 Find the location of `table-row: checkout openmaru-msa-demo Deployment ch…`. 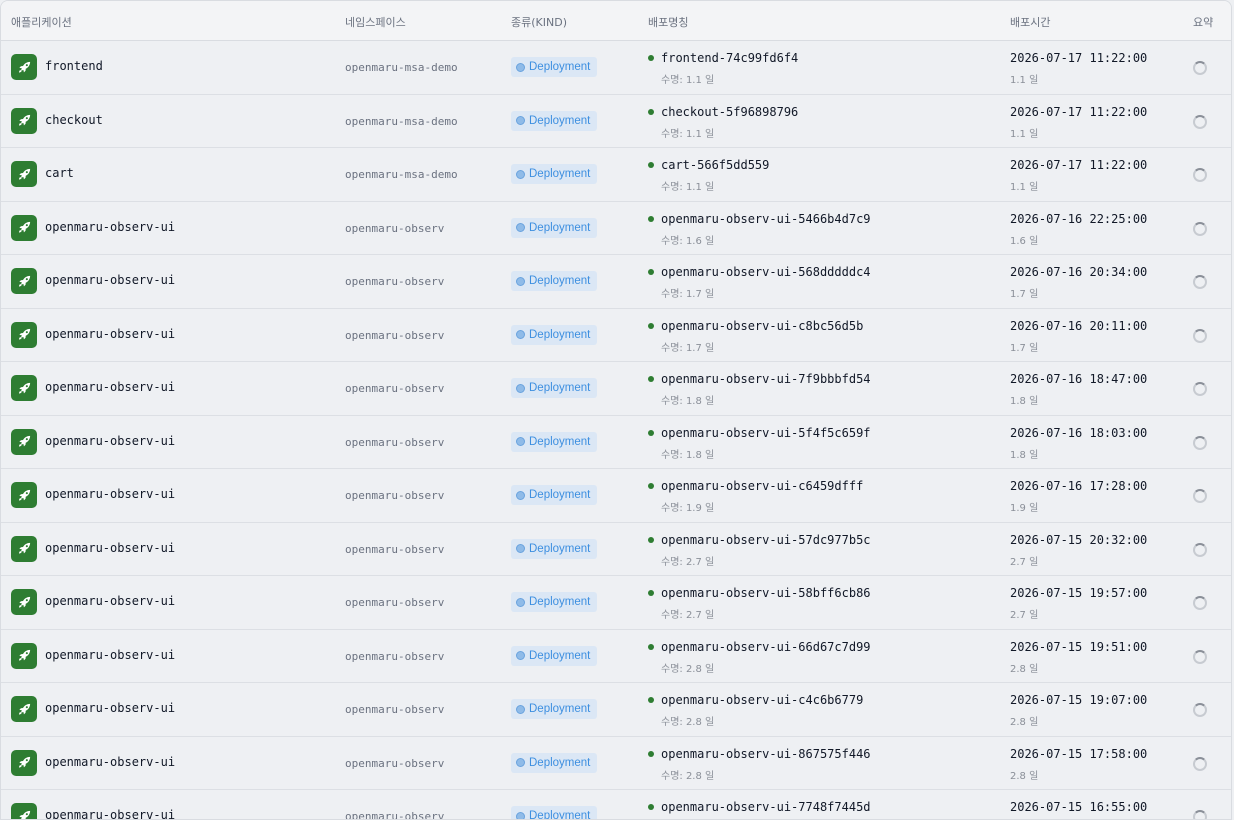

table-row: checkout openmaru-msa-demo Deployment ch… is located at coordinates (616, 121).